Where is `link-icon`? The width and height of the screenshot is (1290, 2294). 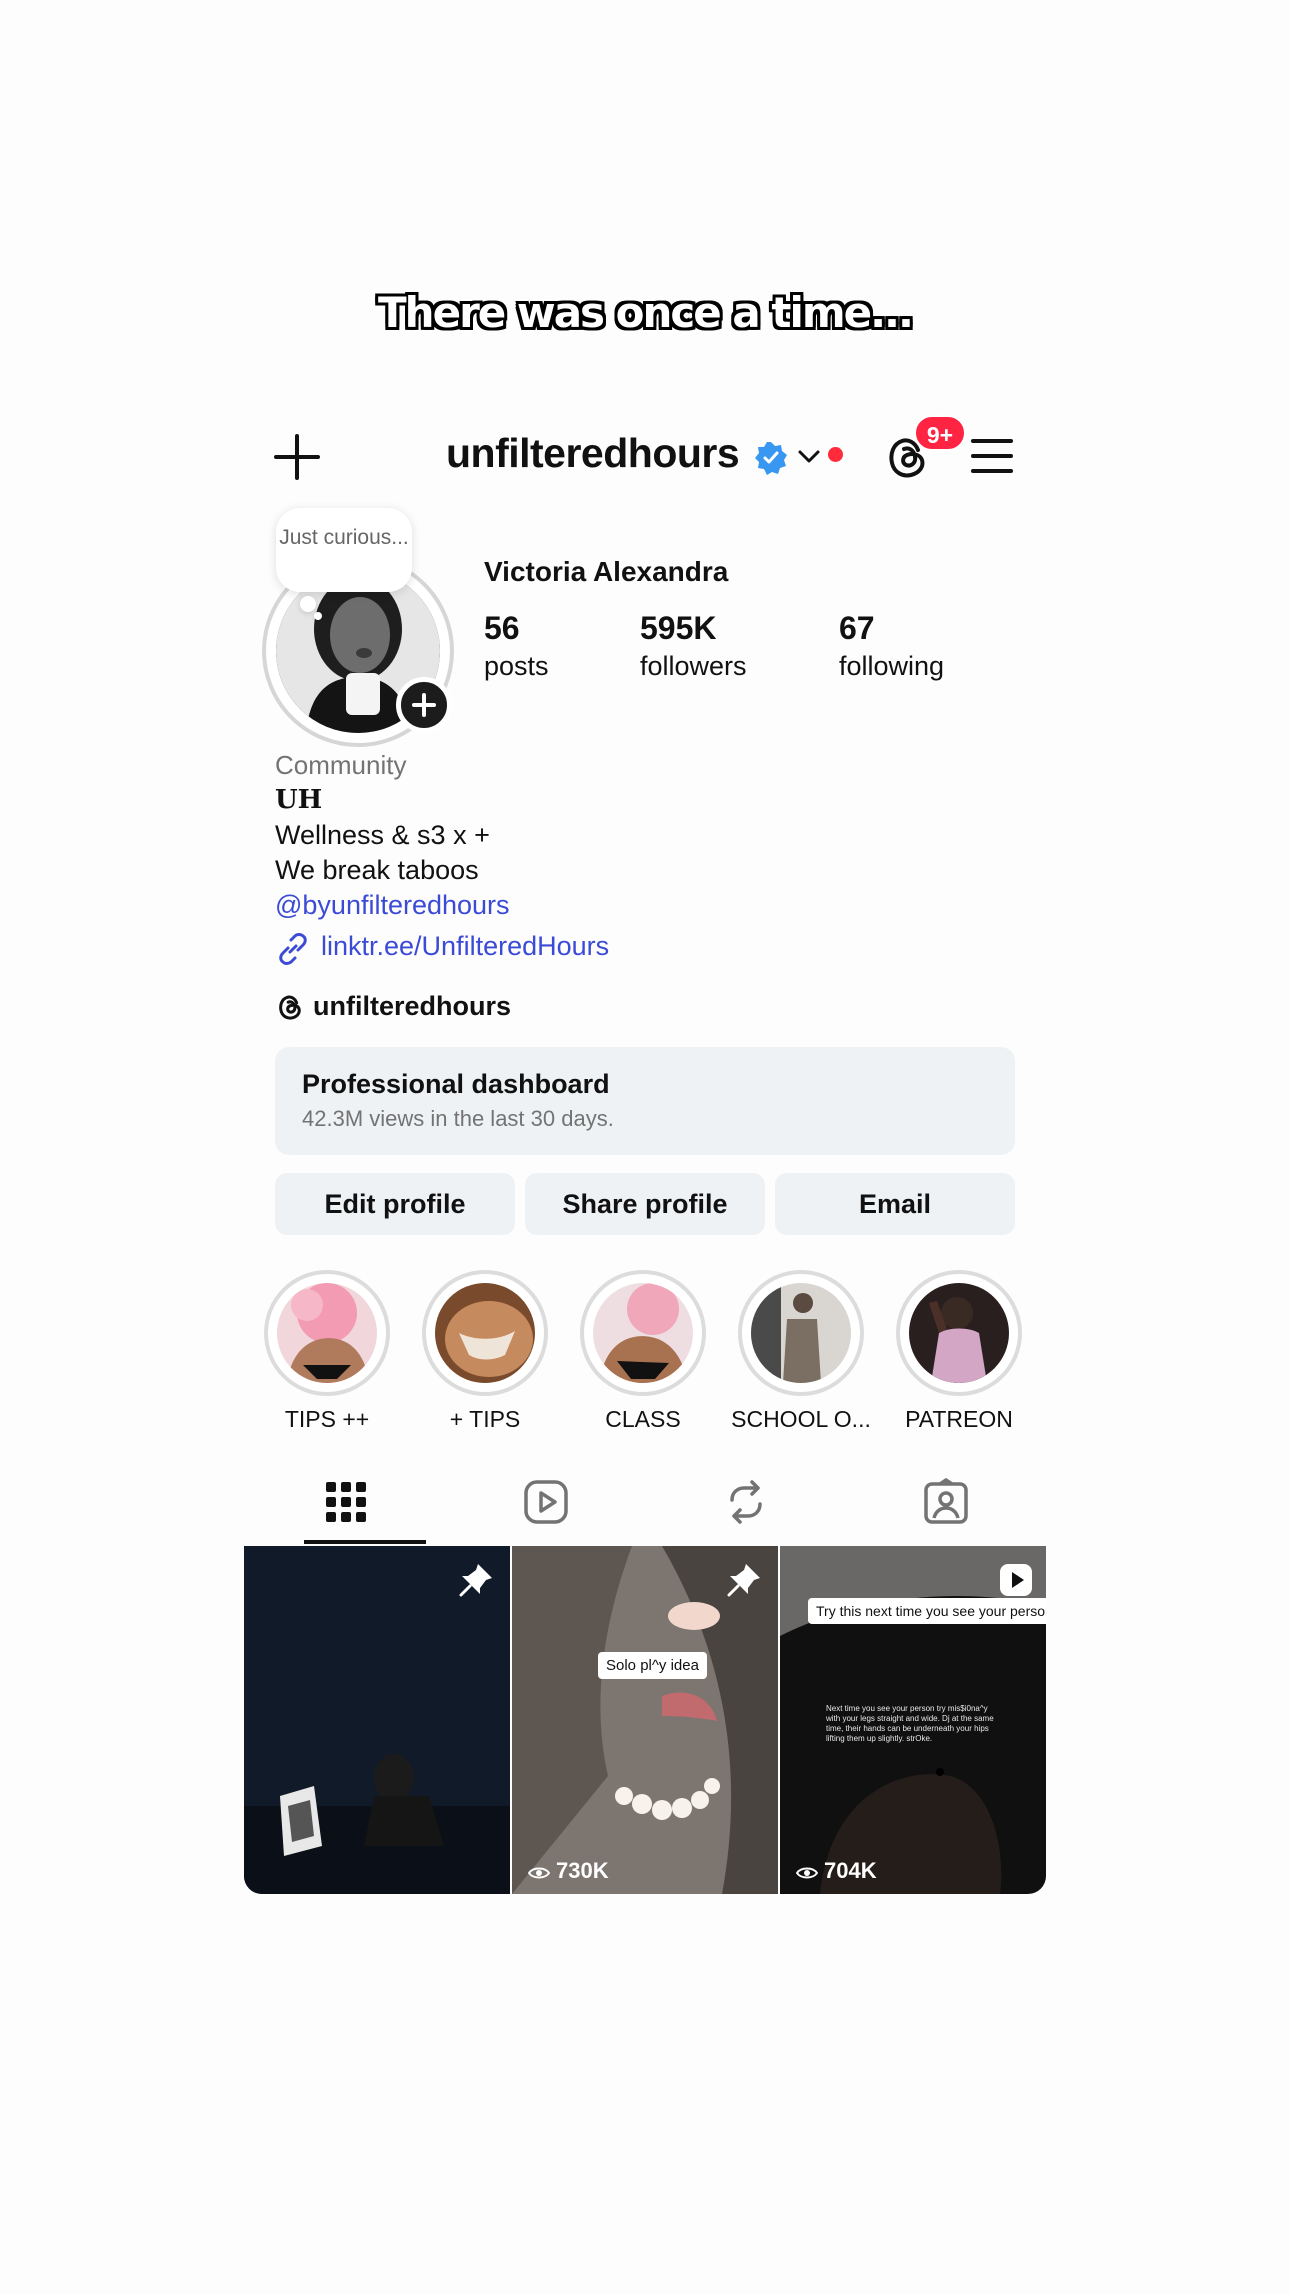
link-icon is located at coordinates (293, 949).